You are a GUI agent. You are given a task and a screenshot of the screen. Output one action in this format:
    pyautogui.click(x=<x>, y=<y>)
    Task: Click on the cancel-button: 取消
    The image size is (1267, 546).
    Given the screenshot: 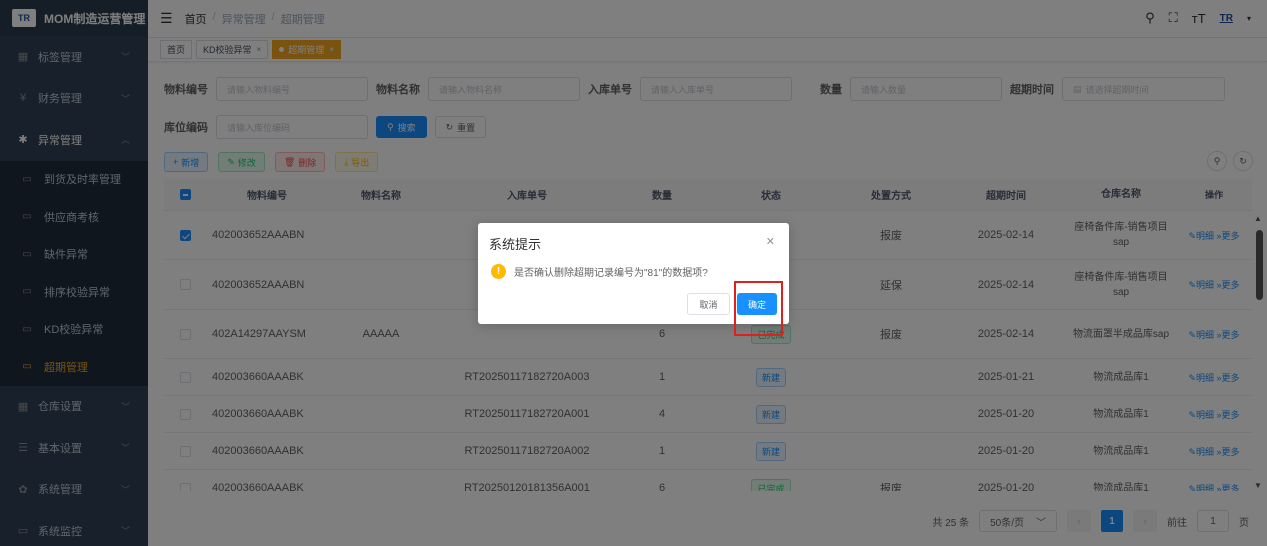 What is the action you would take?
    pyautogui.click(x=708, y=304)
    